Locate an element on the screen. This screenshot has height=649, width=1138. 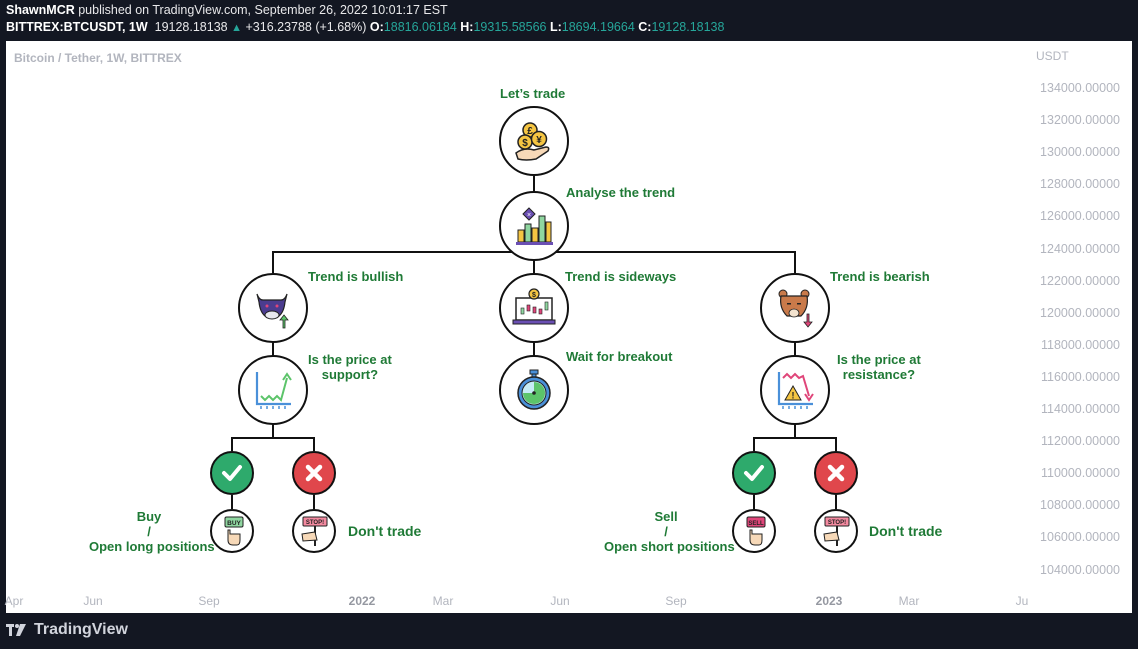
tradingview-logo: TradingView is located at coordinates (67, 630).